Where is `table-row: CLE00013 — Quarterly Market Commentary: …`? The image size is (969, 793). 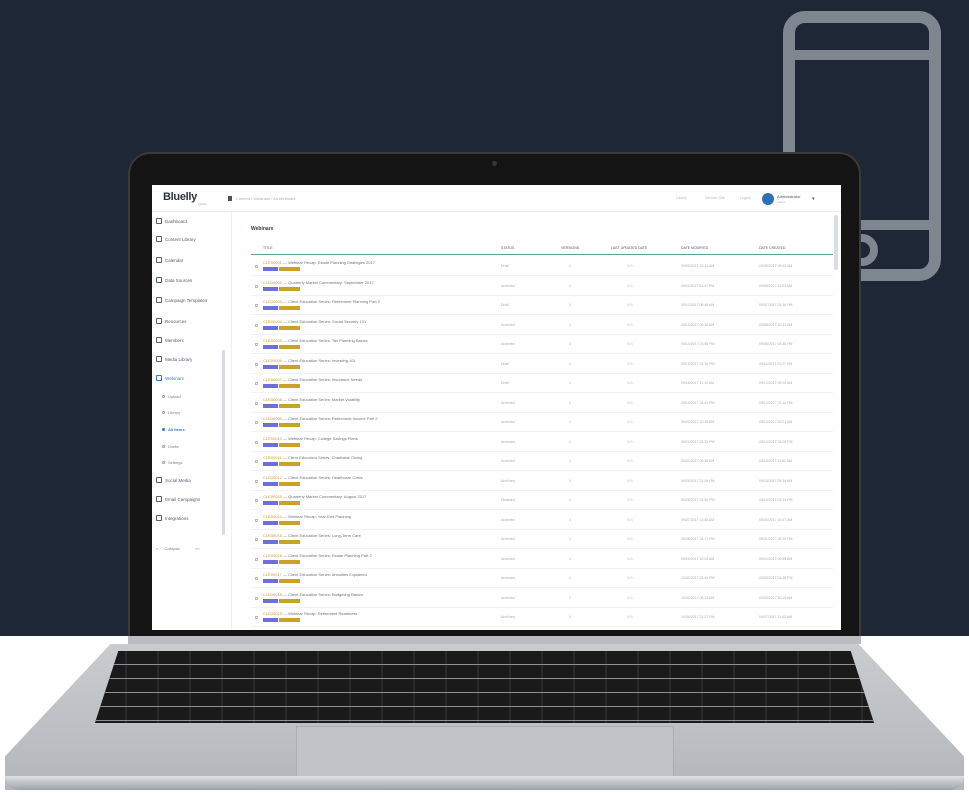
table-row: CLE00013 — Quarterly Market Commentary: … is located at coordinates (542, 500).